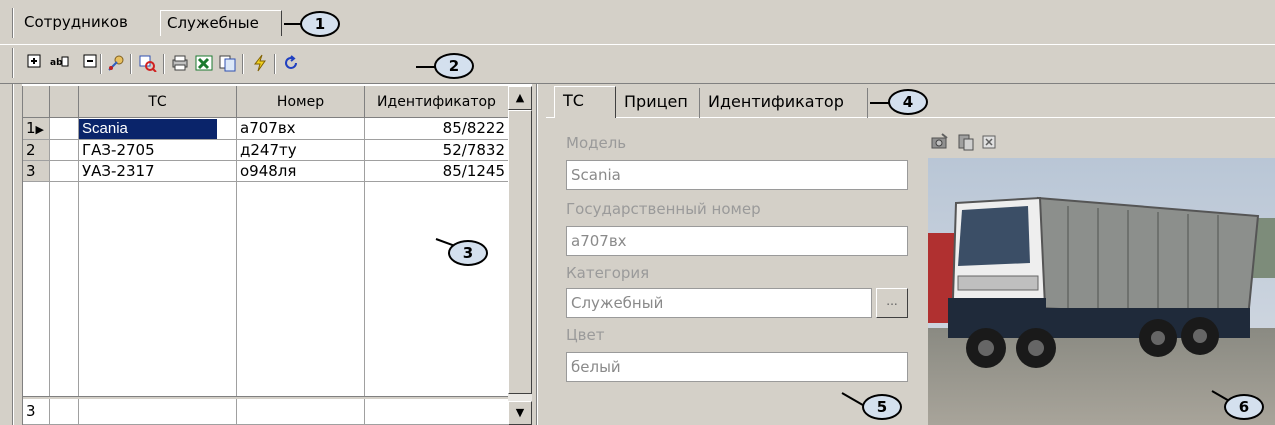 The image size is (1275, 425). I want to click on cell-tc-selected: Scania, so click(148, 129).